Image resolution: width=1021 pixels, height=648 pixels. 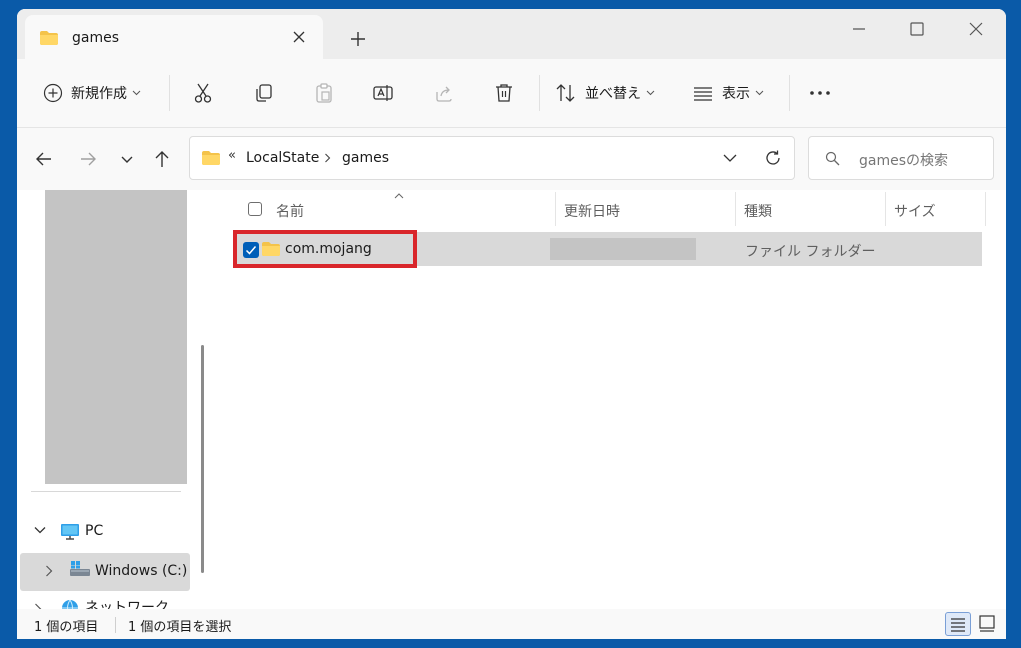 I want to click on minimize-icon, so click(x=859, y=29).